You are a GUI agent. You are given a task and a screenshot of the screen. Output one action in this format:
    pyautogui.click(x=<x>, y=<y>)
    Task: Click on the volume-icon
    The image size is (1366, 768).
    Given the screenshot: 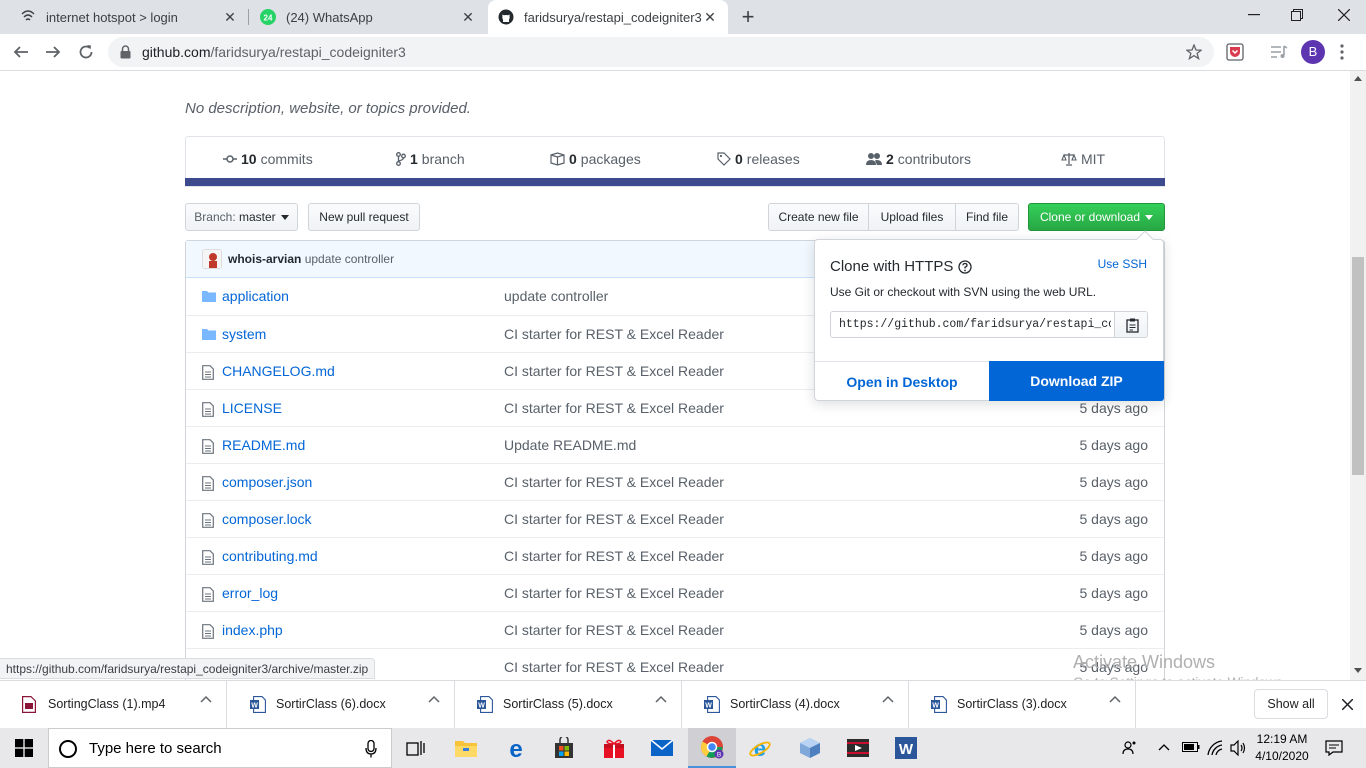 What is the action you would take?
    pyautogui.click(x=1238, y=748)
    